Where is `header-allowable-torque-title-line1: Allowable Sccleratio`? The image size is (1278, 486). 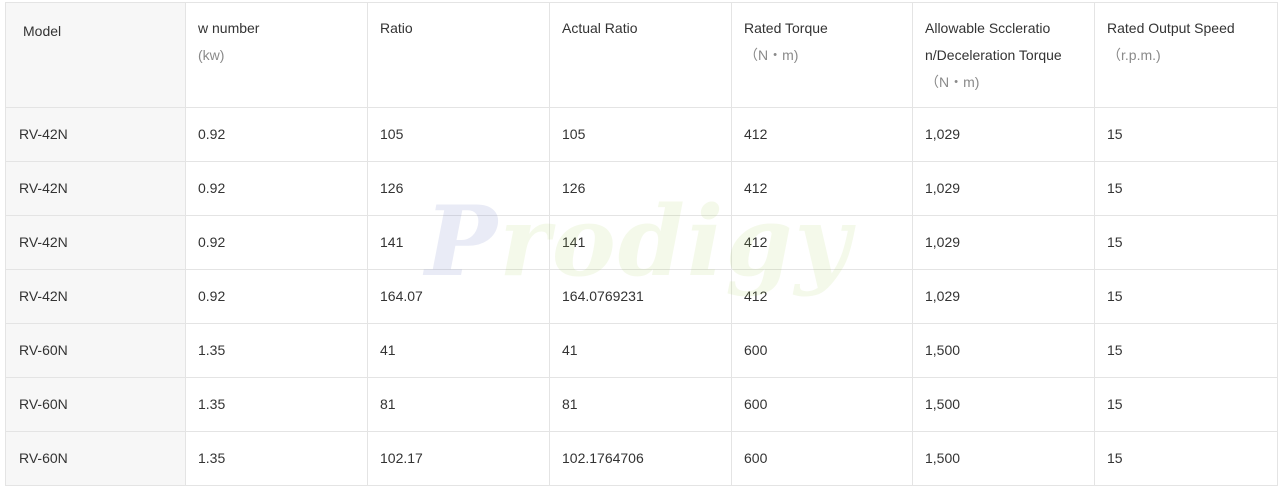 header-allowable-torque-title-line1: Allowable Sccleratio is located at coordinates (988, 28).